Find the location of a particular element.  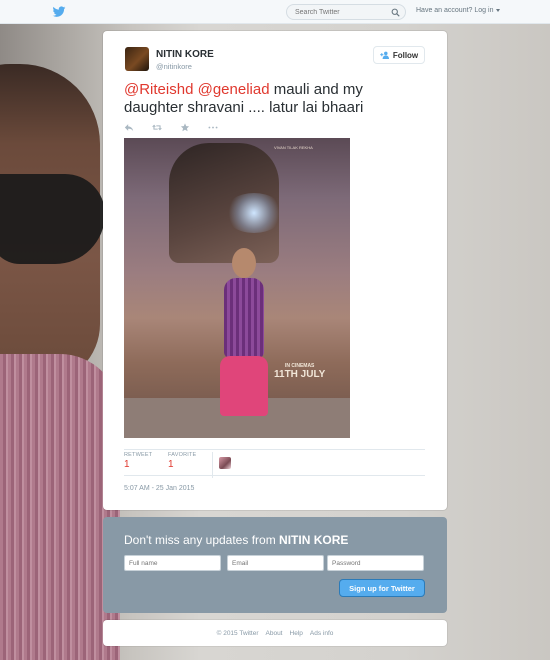

reply-action is located at coordinates (138, 127).